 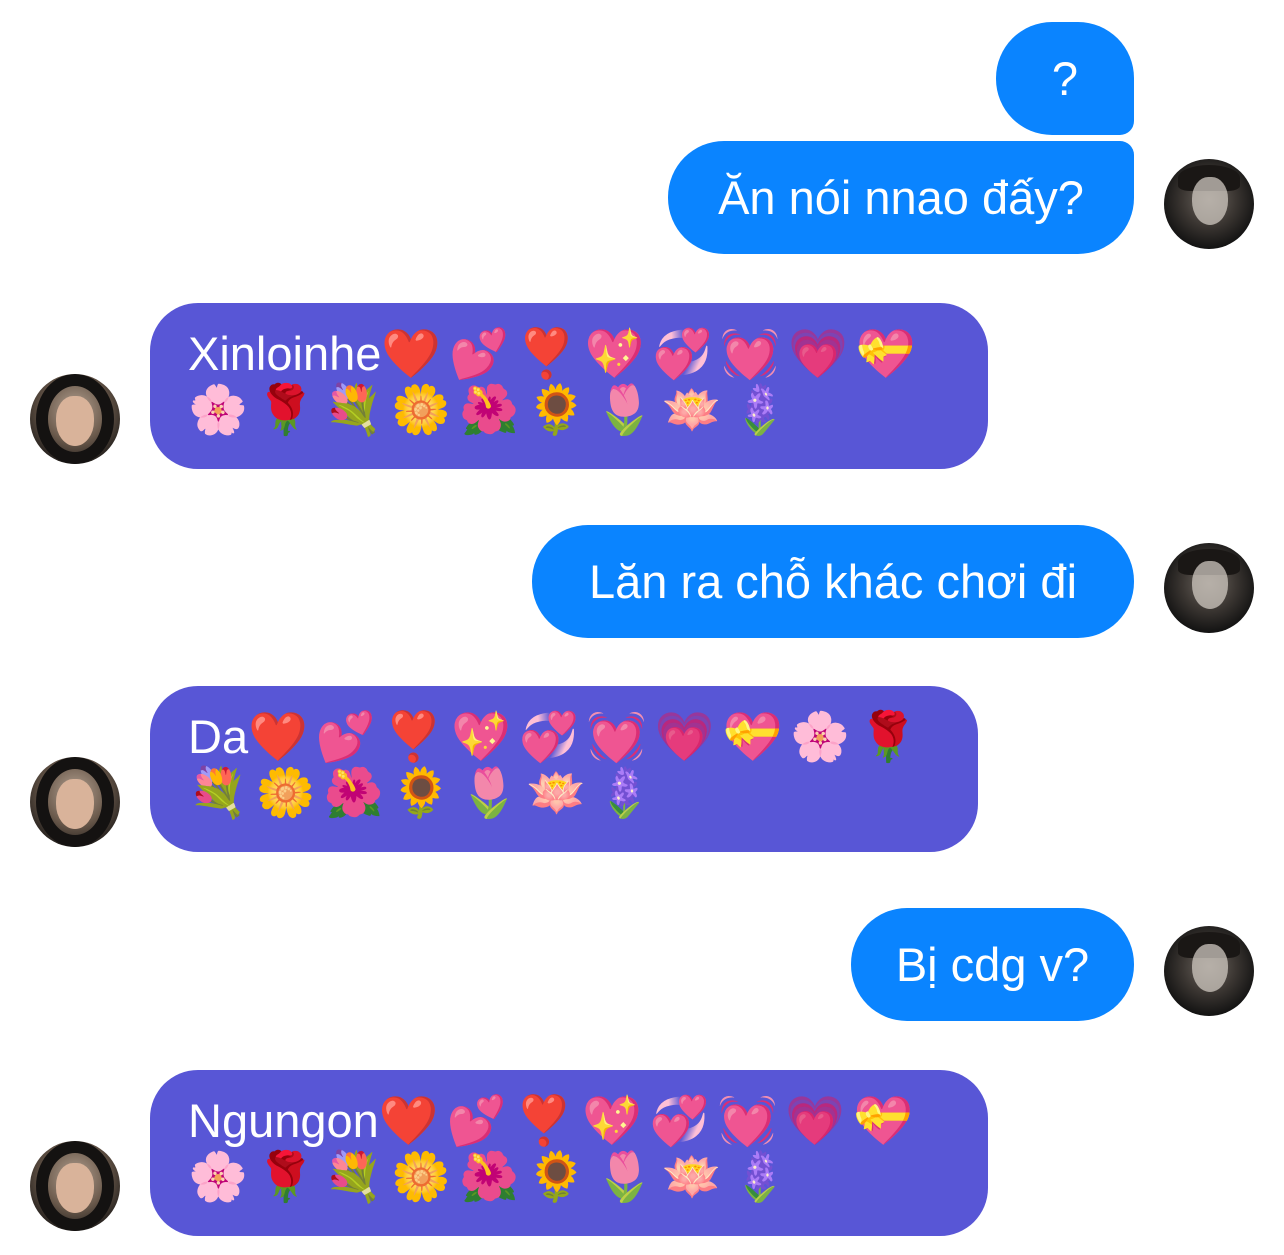 I want to click on incoming-message-bubble: Ngungon❤️💕❣️💖💞💓💗💝 🌸🌹💐🌼🌺🌻🌷🪷🪻, so click(x=569, y=1153).